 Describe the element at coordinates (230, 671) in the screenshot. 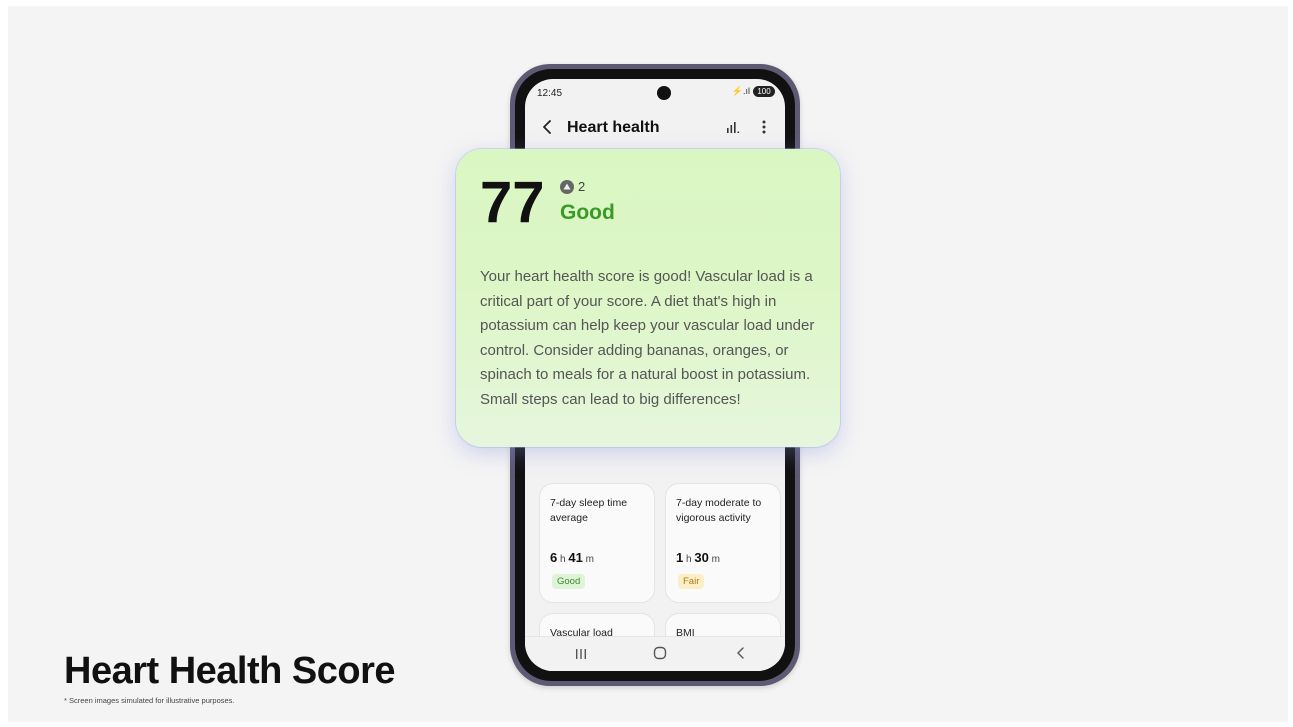

I see `promo-headline: Heart Health Score` at that location.